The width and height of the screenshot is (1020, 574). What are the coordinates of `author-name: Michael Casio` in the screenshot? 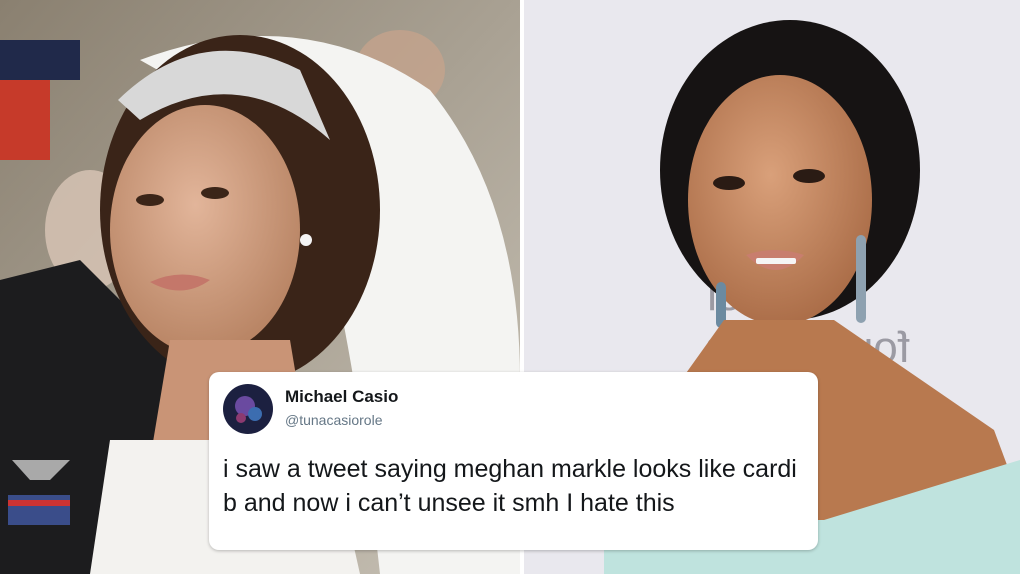 It's located at (341, 397).